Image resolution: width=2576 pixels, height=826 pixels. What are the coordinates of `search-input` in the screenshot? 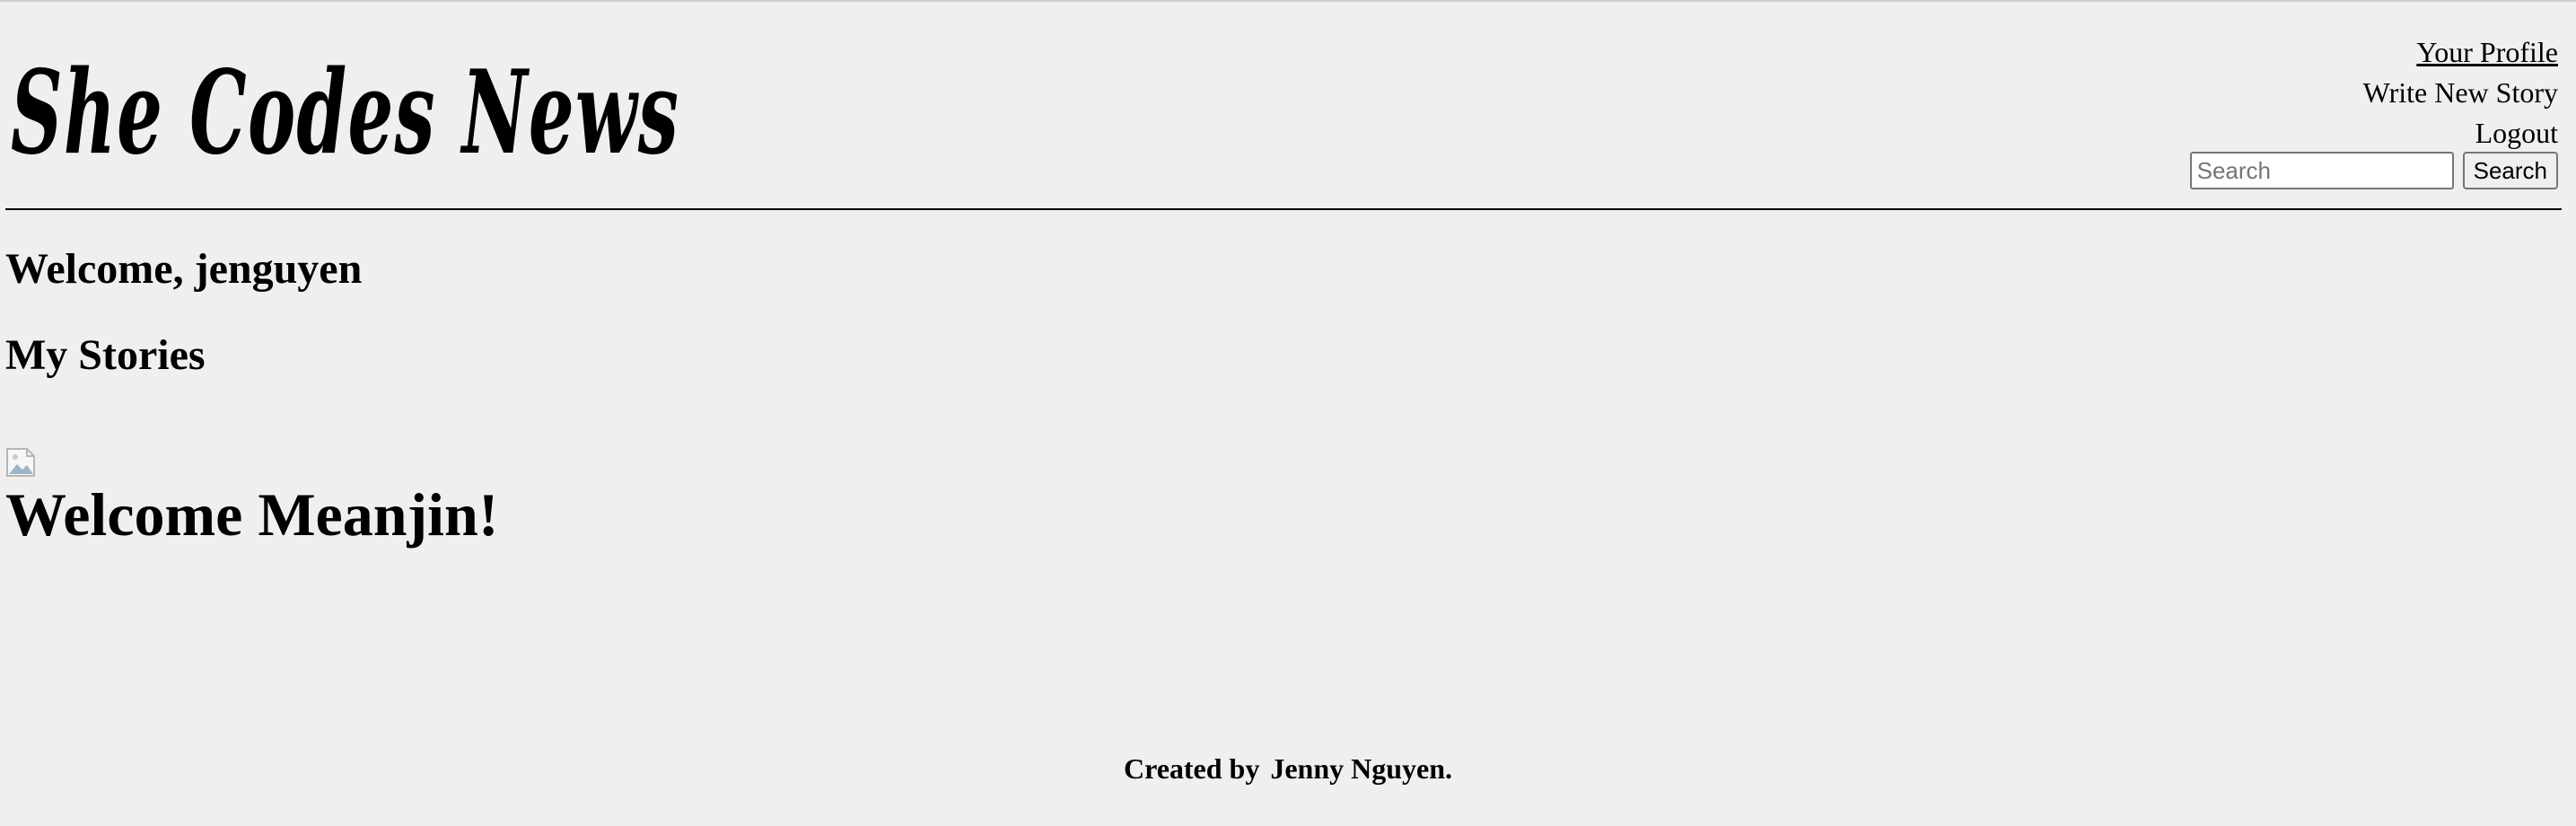 It's located at (2321, 171).